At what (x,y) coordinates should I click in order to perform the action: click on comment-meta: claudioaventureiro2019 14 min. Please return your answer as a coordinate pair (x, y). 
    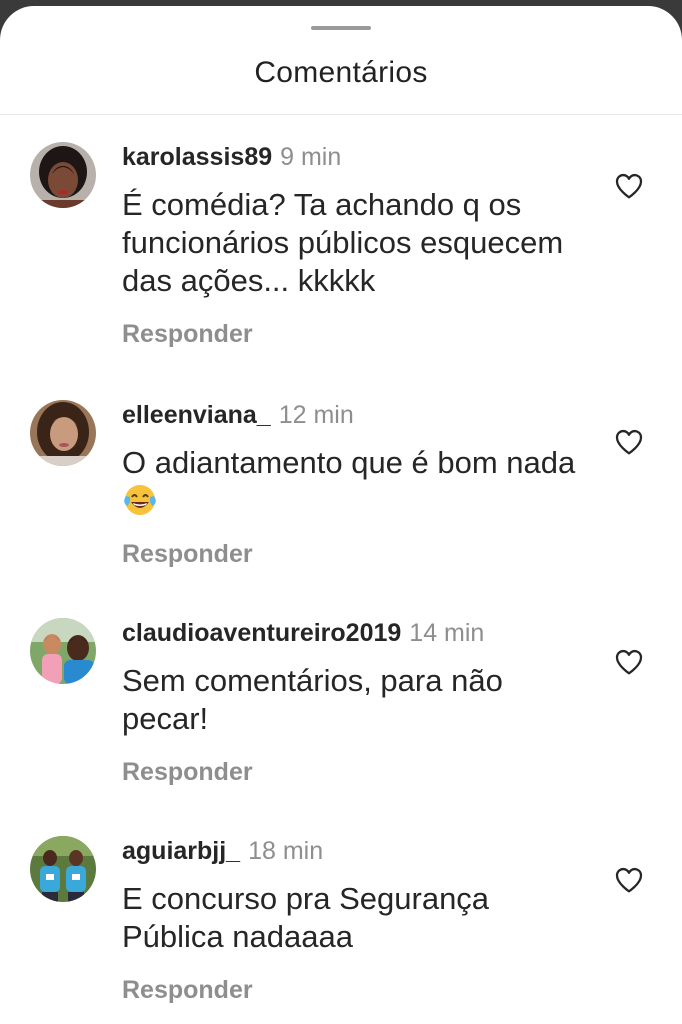
    Looking at the image, I should click on (303, 633).